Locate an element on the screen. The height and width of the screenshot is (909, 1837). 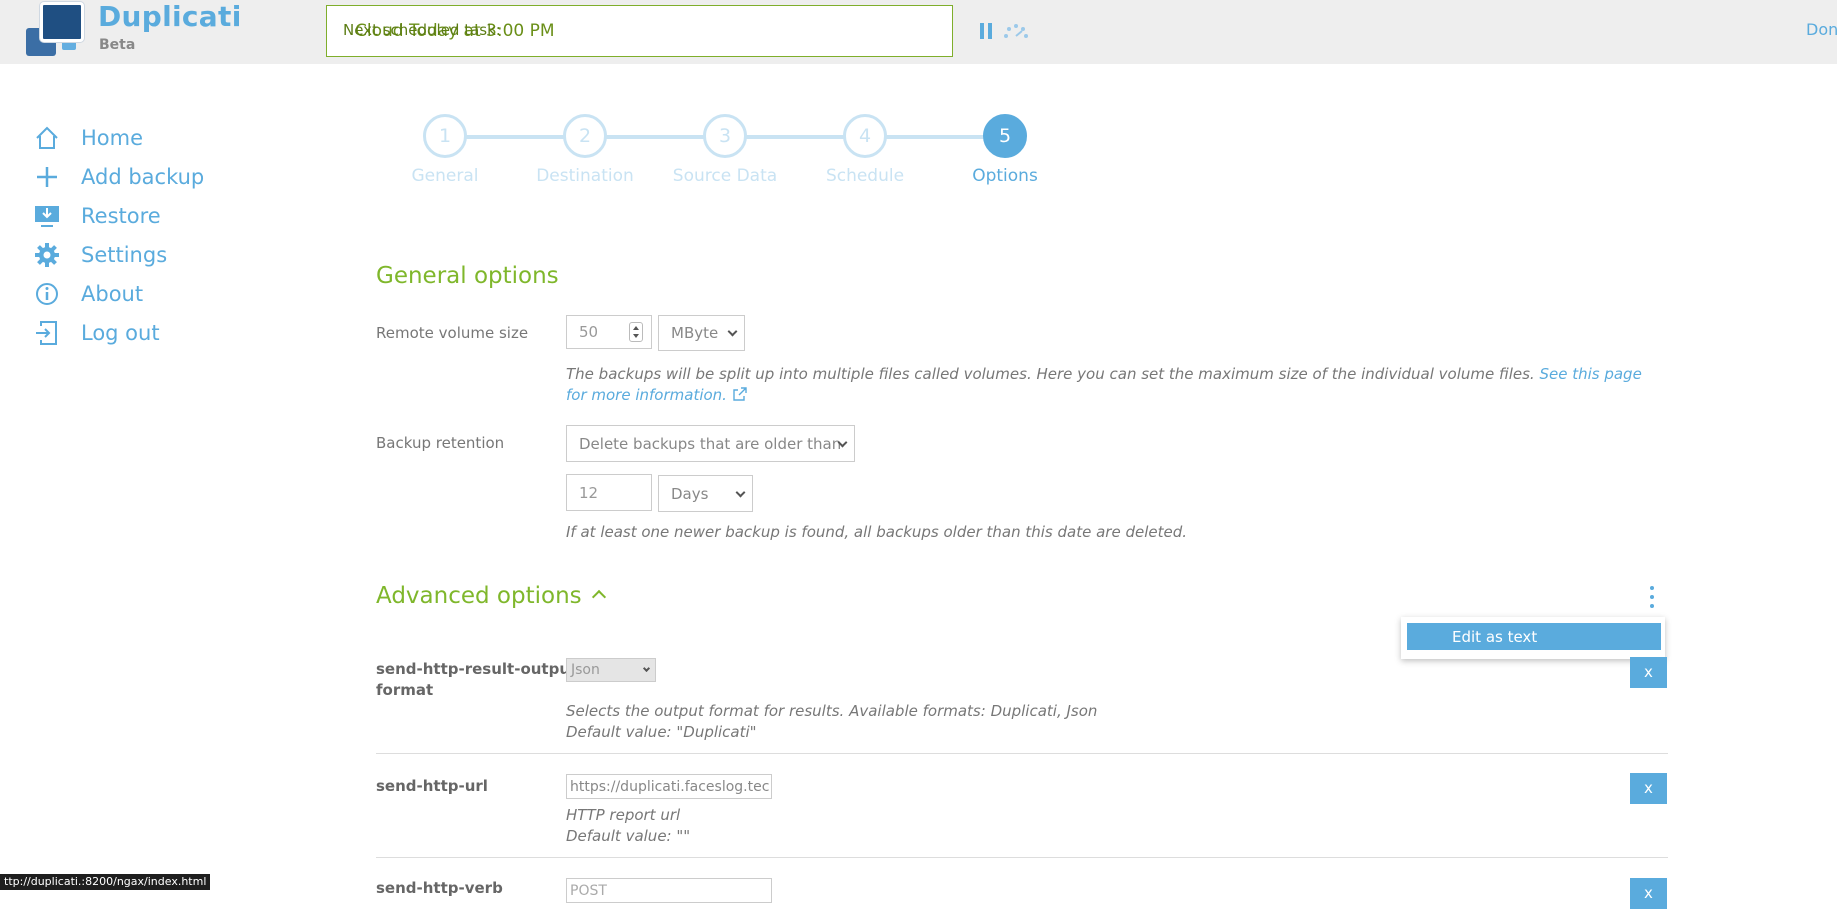
retention-mode-value: Delete backups that are older than is located at coordinates (710, 443).